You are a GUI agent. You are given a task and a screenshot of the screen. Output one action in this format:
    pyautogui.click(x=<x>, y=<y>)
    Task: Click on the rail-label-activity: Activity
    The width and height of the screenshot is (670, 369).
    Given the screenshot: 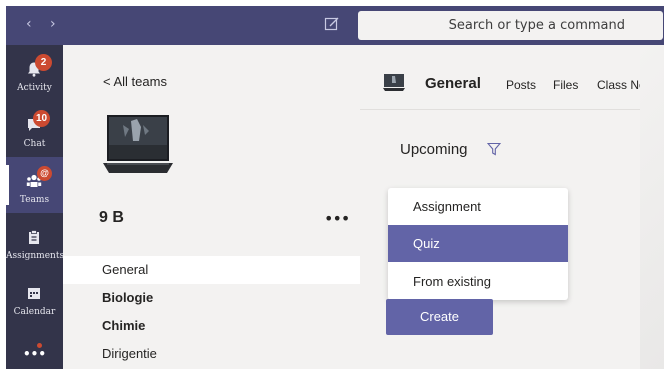 What is the action you would take?
    pyautogui.click(x=34, y=88)
    